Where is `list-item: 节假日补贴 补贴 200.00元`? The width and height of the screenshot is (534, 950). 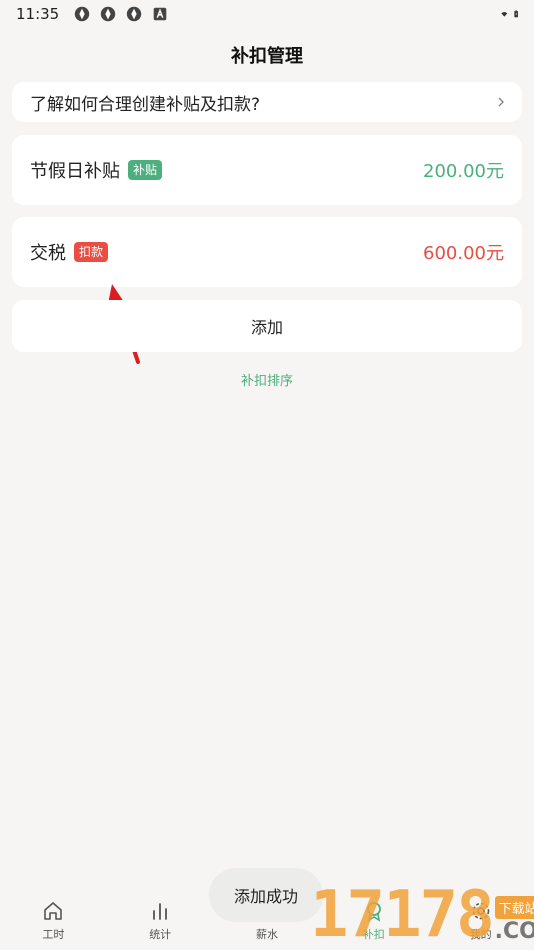
list-item: 节假日补贴 补贴 200.00元 is located at coordinates (267, 170).